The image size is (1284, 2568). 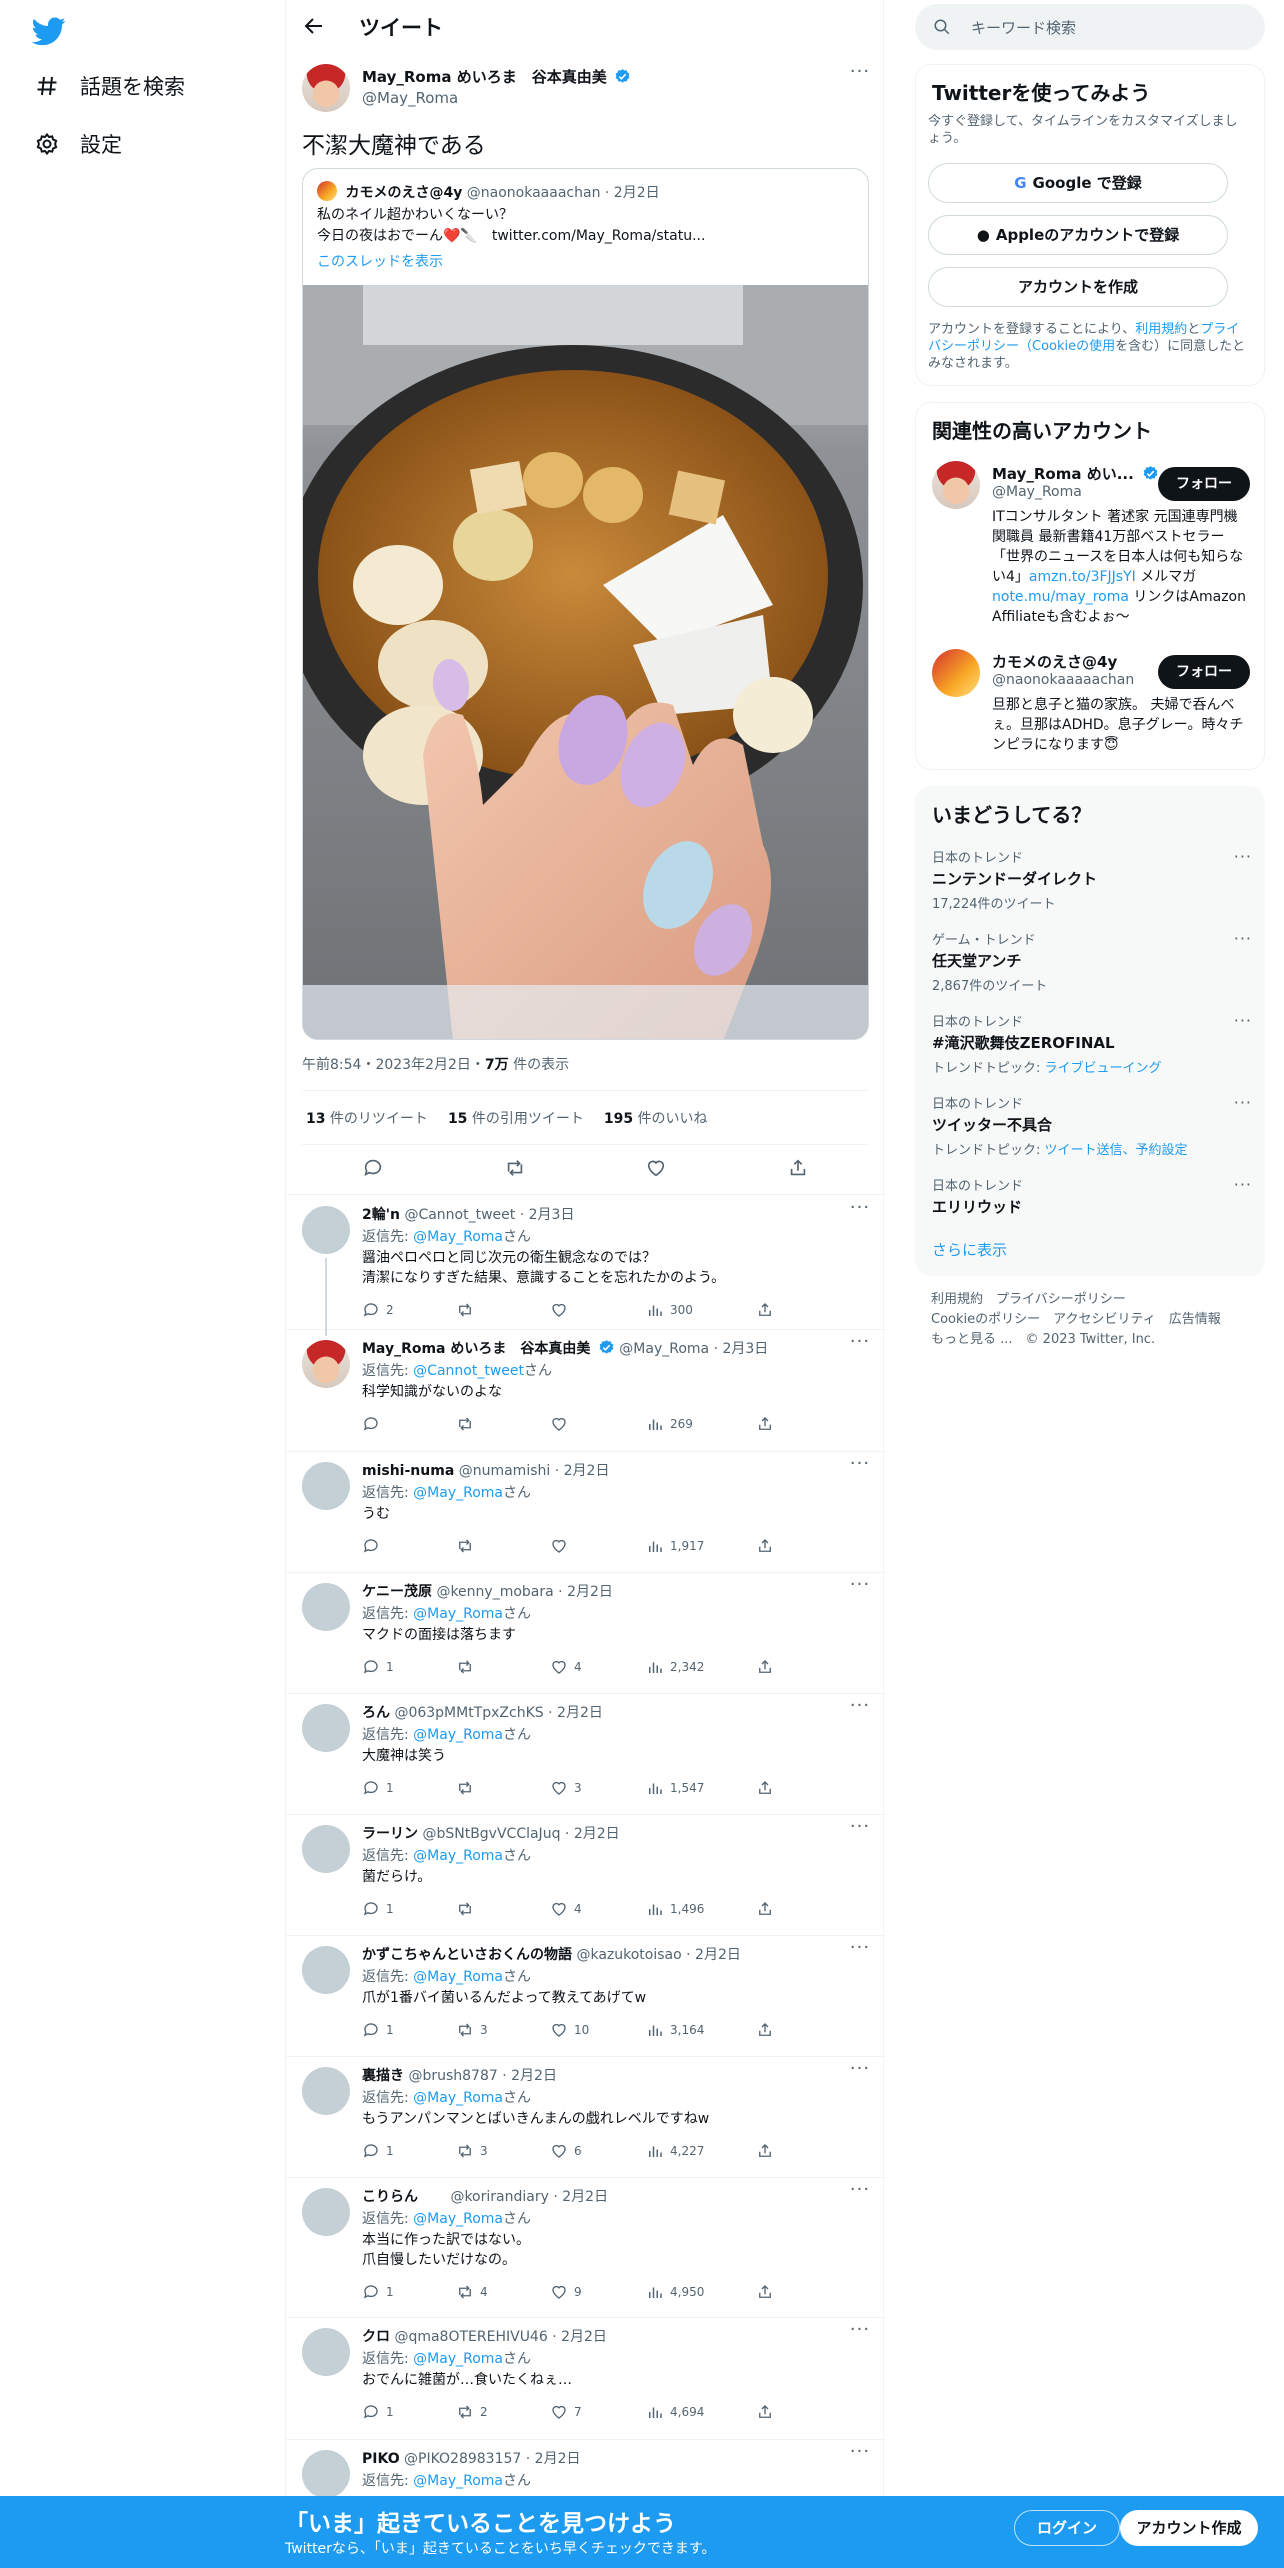 What do you see at coordinates (669, 1310) in the screenshot?
I see `reply-action-views: 300` at bounding box center [669, 1310].